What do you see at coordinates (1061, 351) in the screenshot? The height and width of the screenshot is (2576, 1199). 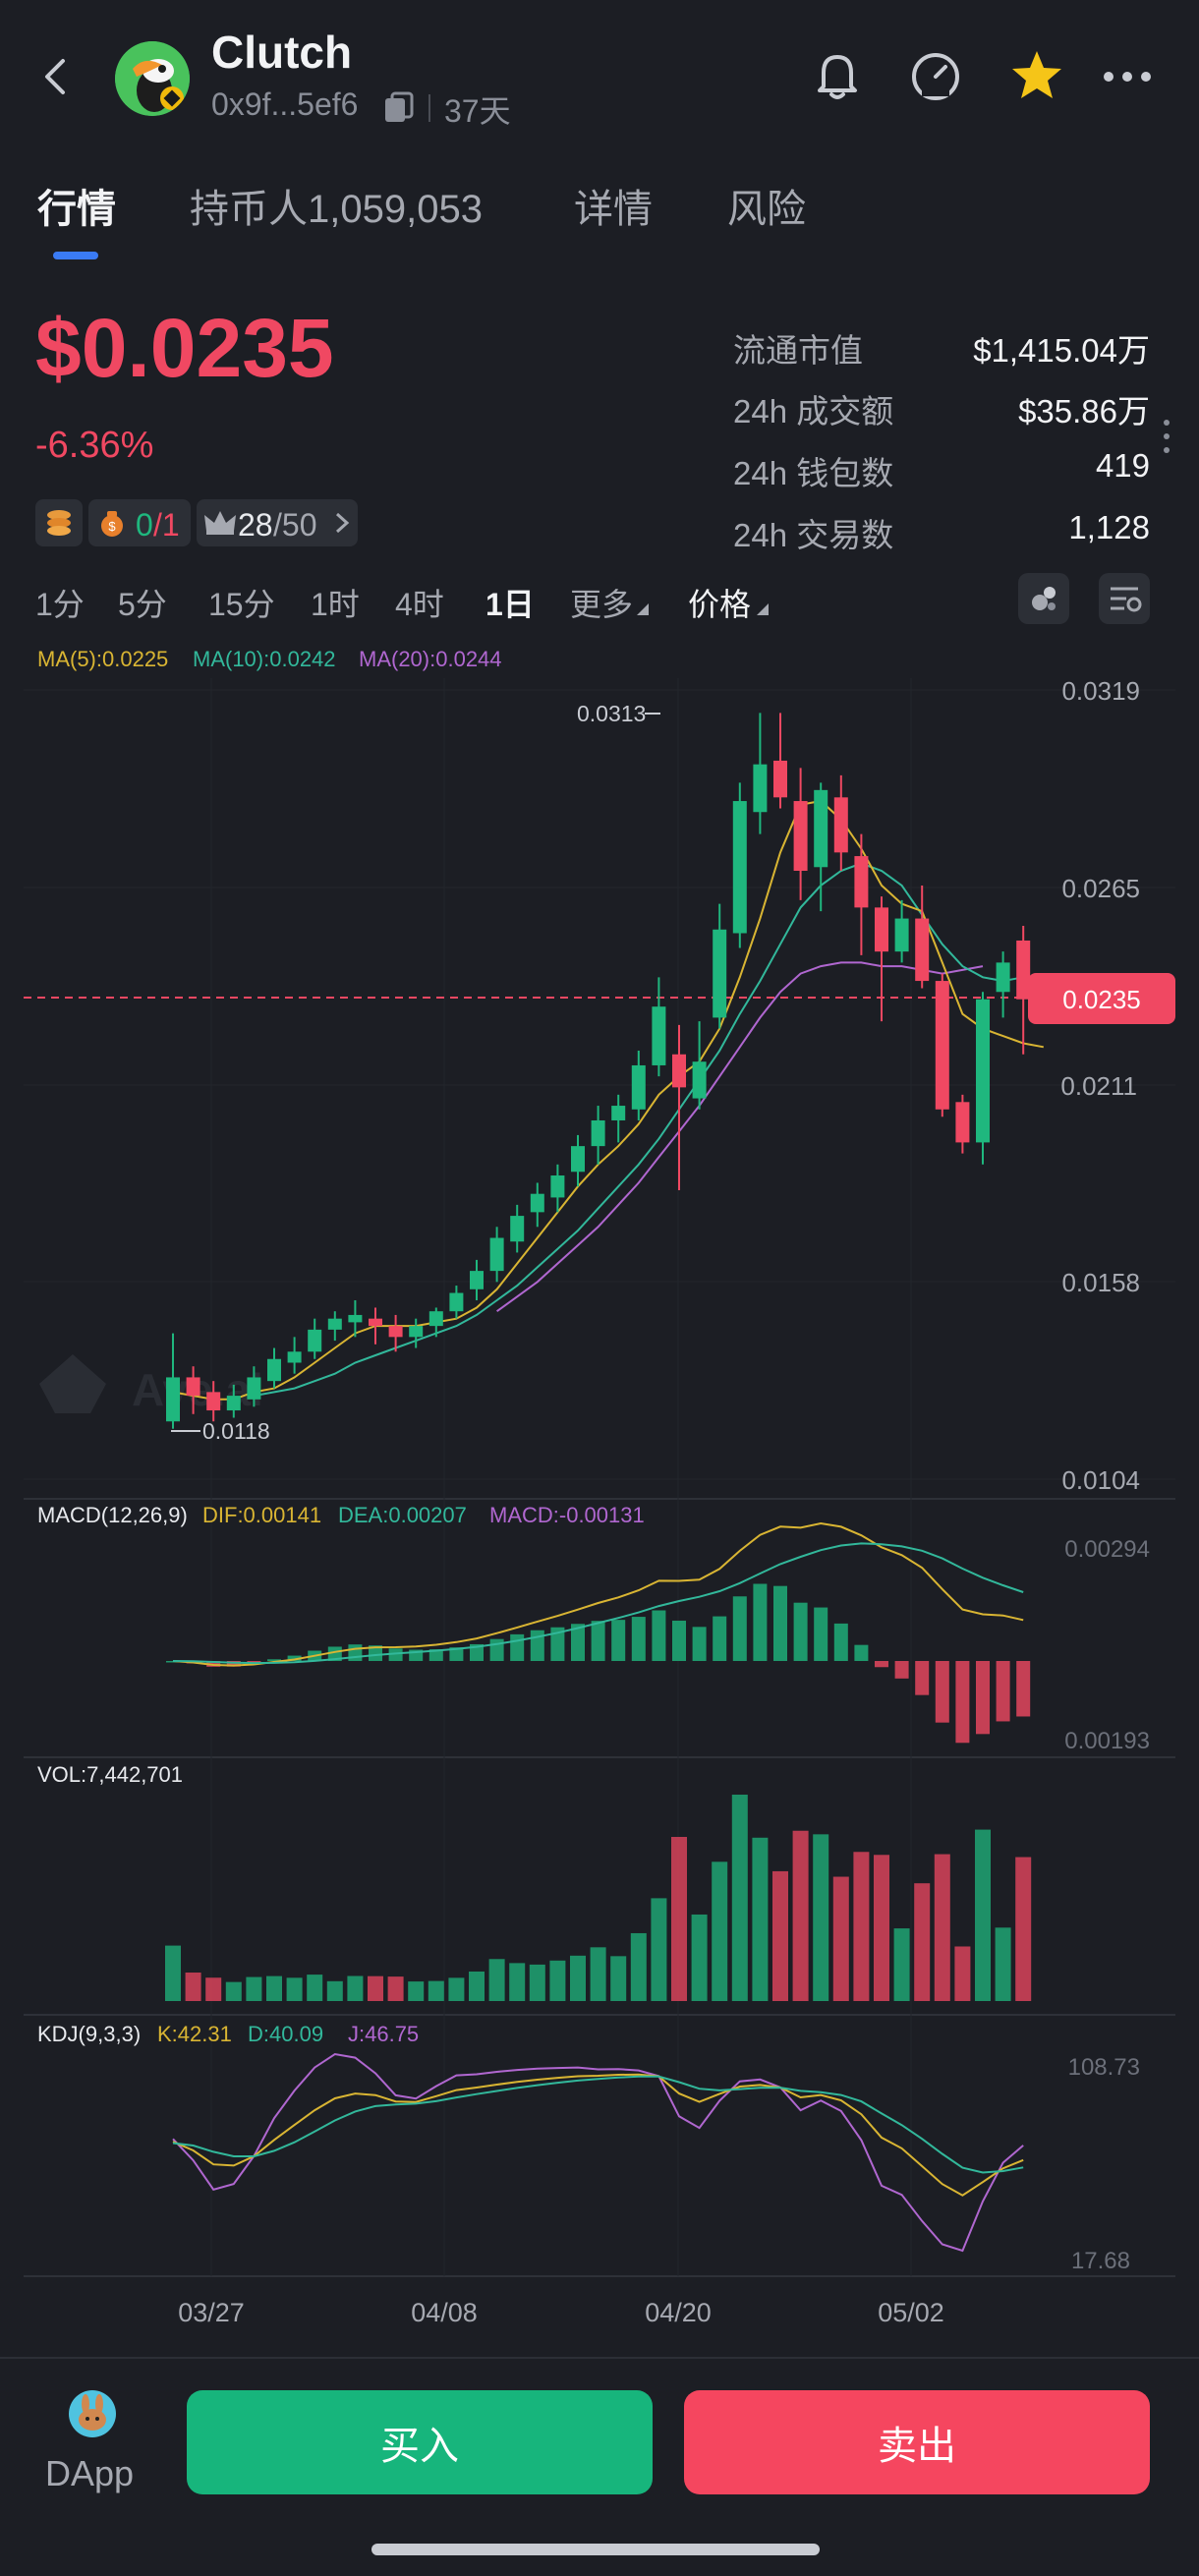 I see `stat-value-marketcap: $1,415.04万` at bounding box center [1061, 351].